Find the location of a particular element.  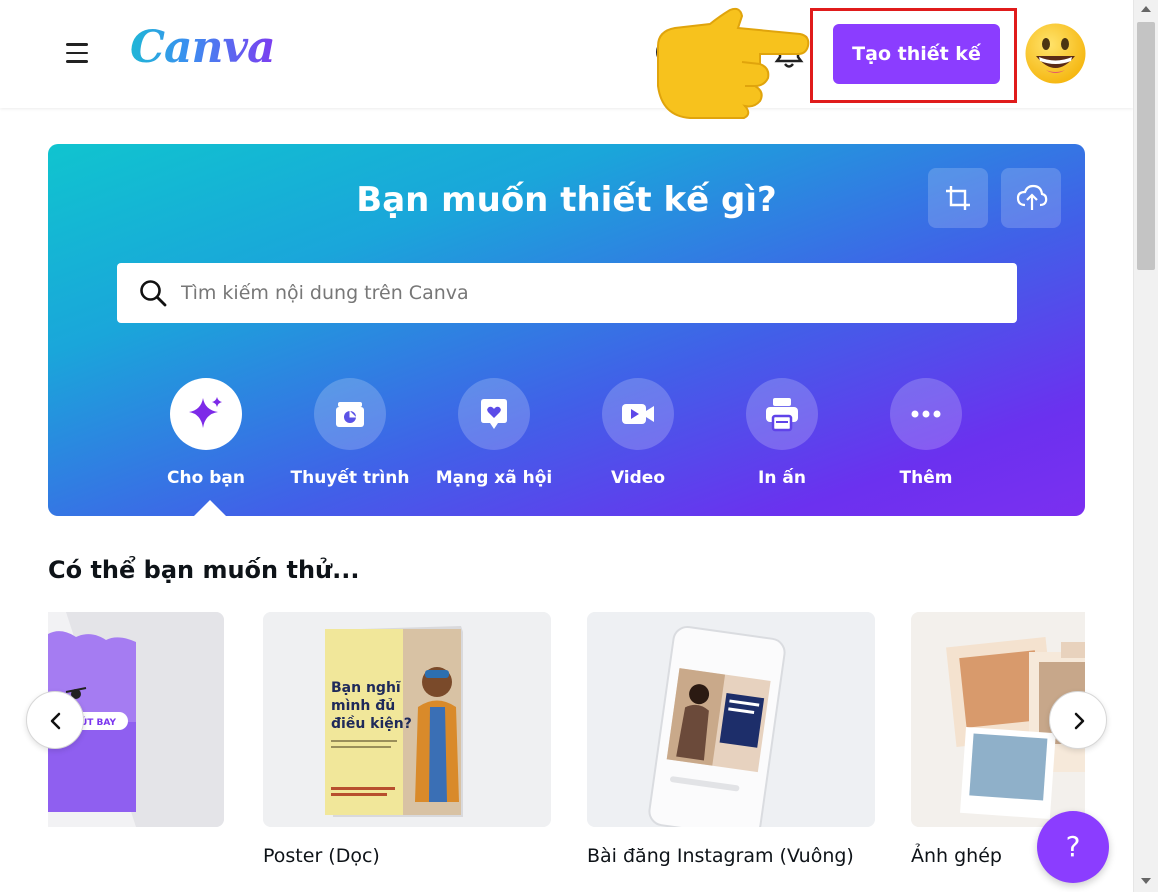

scroll-down-arrow-icon is located at coordinates (1146, 881).